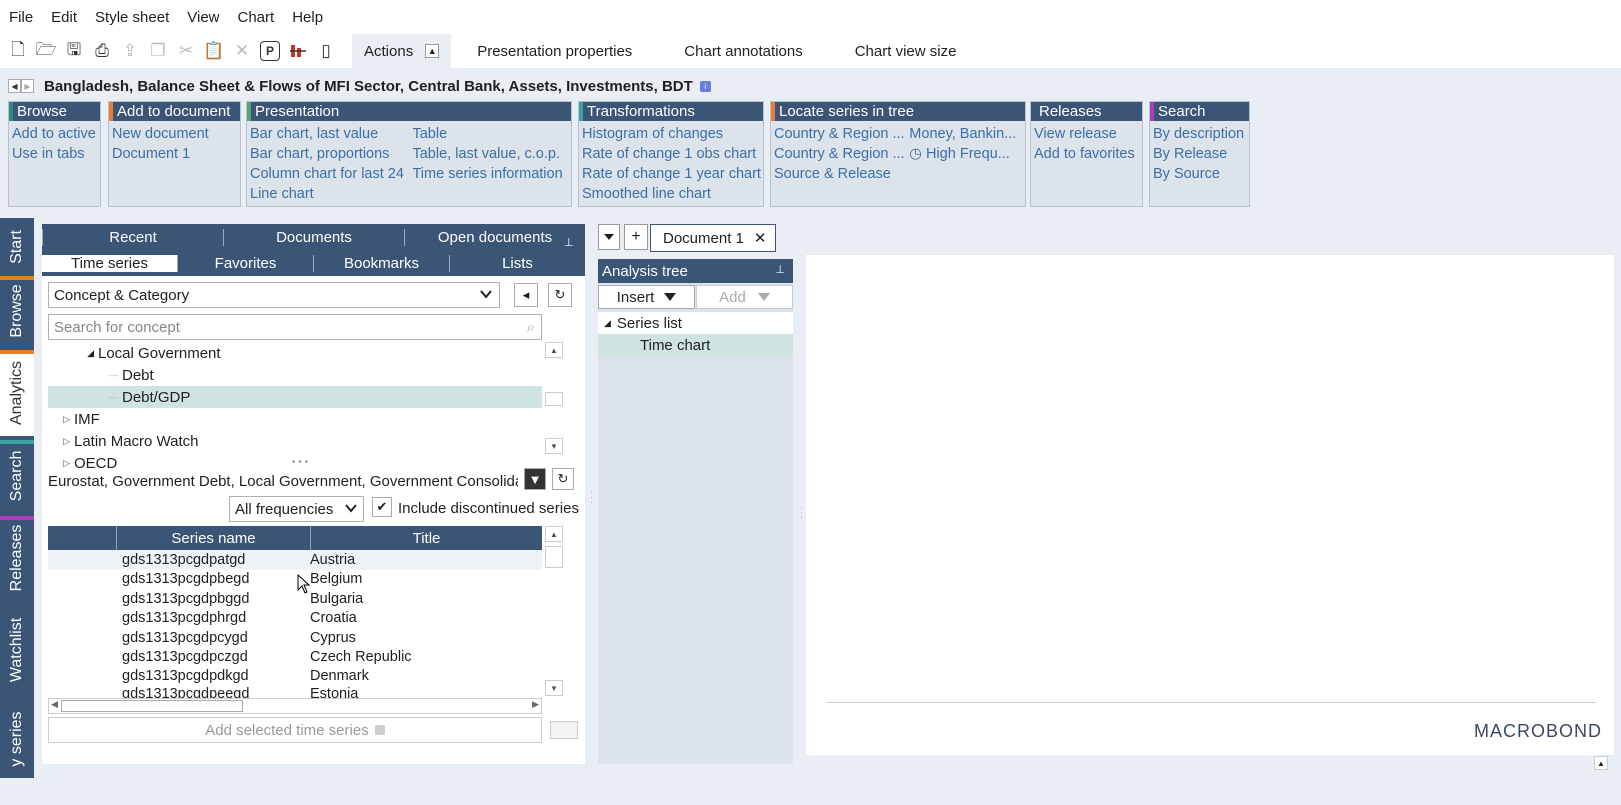  Describe the element at coordinates (295, 353) in the screenshot. I see `tree-node: ◢ Local Government` at that location.